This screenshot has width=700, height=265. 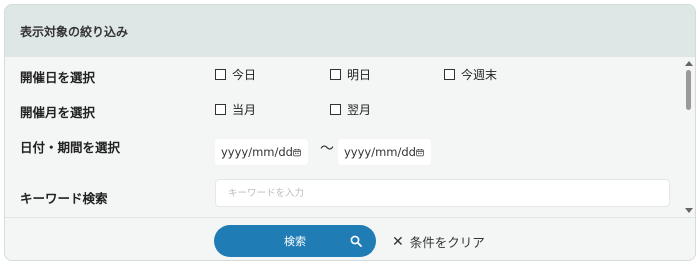 What do you see at coordinates (359, 110) in the screenshot?
I see `checkbox-label: 翌月` at bounding box center [359, 110].